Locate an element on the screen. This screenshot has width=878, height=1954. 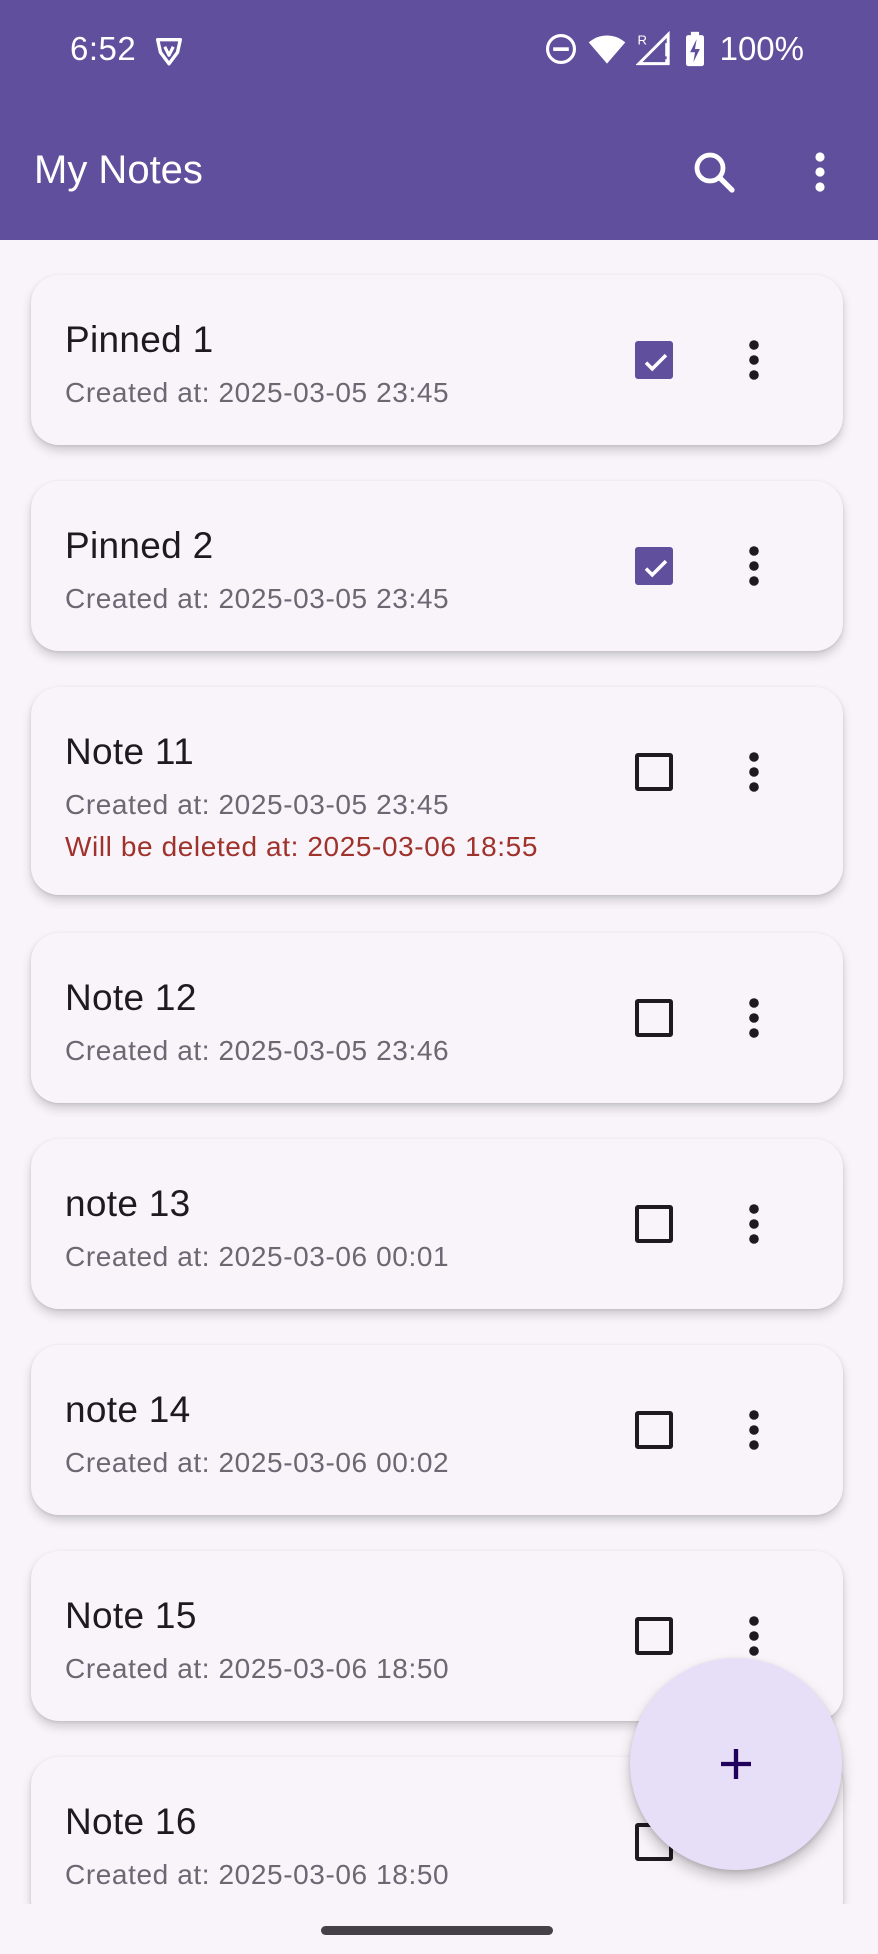
battery-percentage: 100% is located at coordinates (761, 48).